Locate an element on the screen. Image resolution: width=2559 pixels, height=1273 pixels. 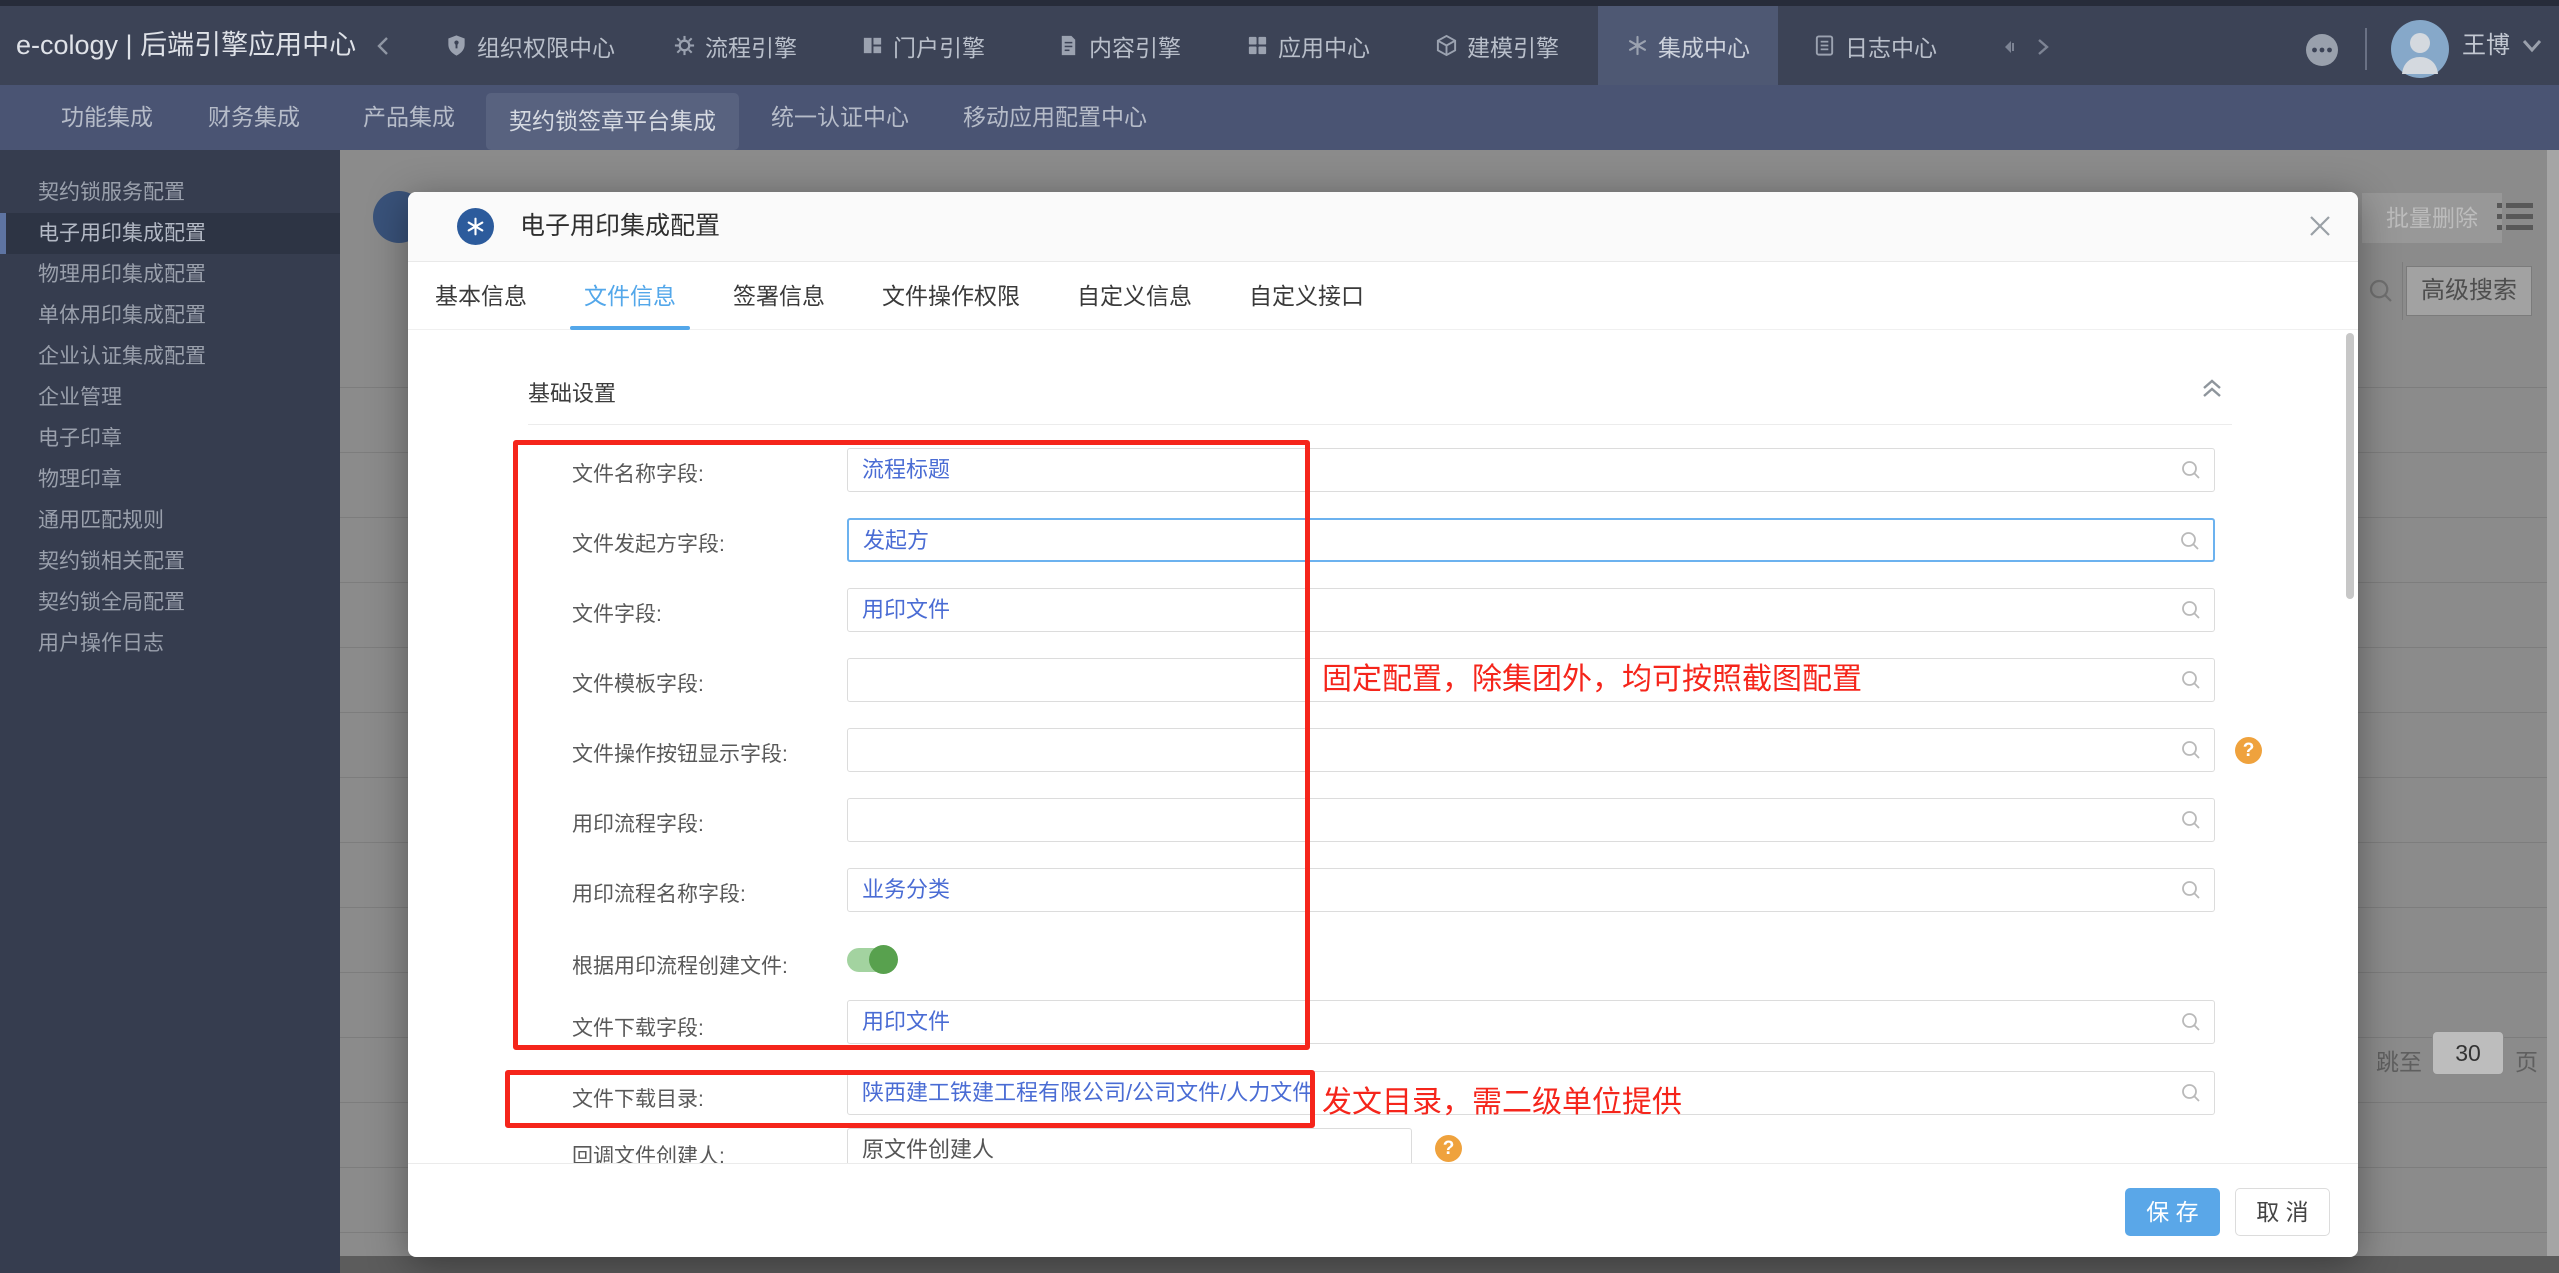
portal-engine-icon is located at coordinates (872, 45).